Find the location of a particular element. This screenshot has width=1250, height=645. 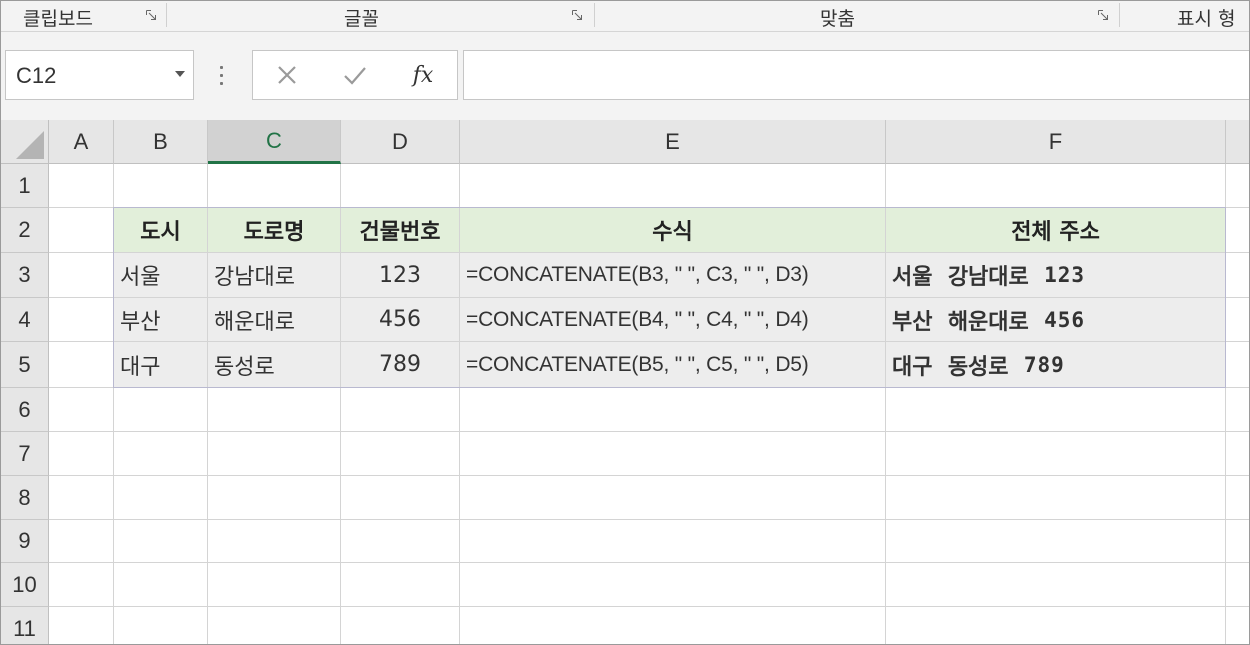

column-header-c: C is located at coordinates (274, 142).